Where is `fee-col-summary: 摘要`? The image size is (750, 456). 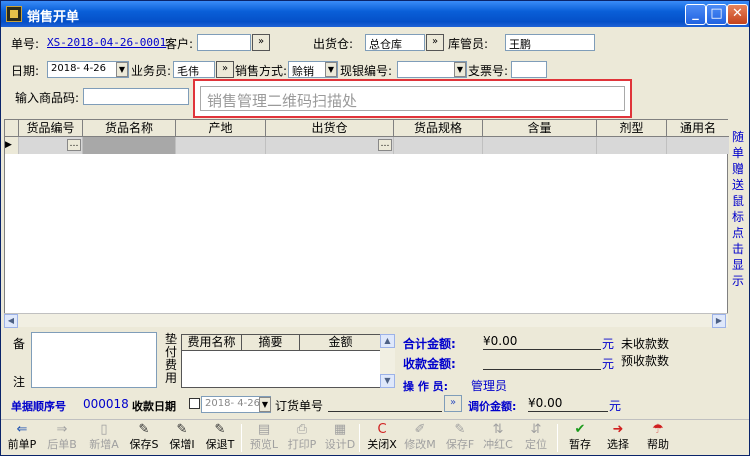
fee-col-summary: 摘要 is located at coordinates (271, 343).